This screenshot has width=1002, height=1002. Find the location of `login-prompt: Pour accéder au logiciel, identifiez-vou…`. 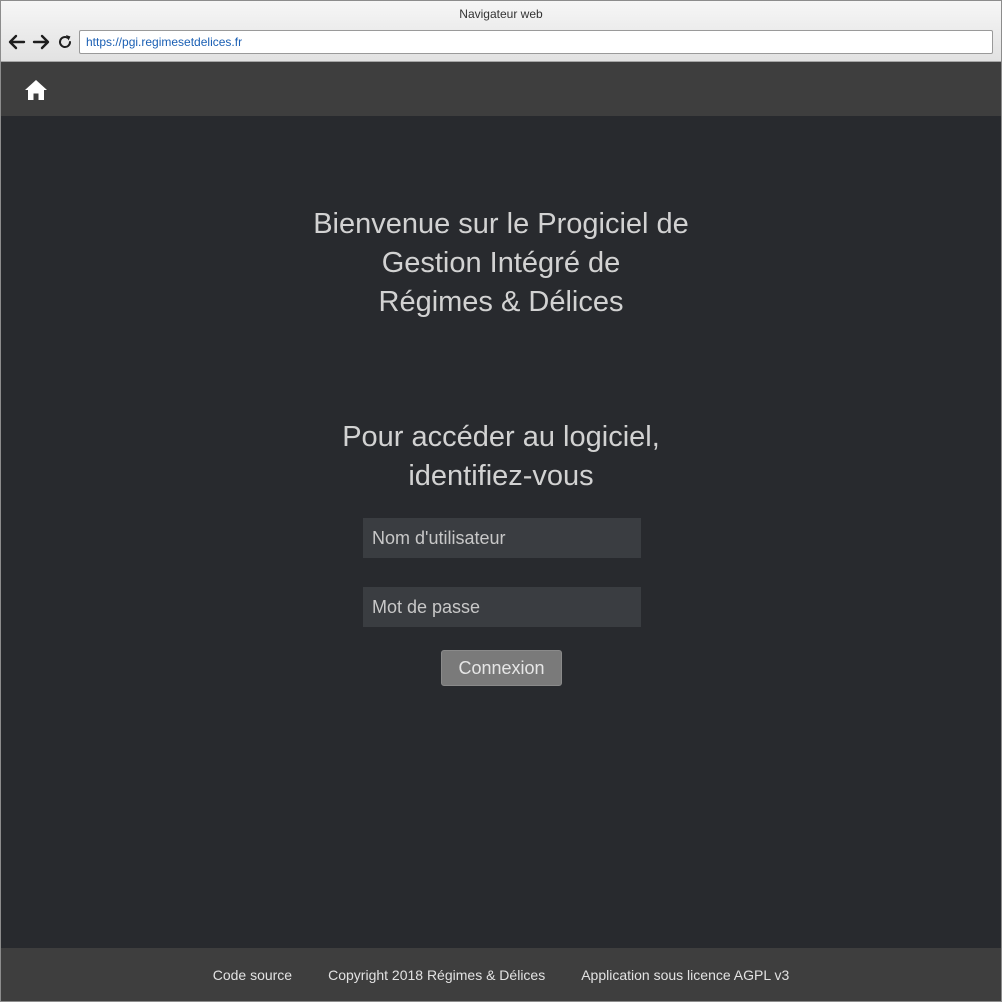

login-prompt: Pour accéder au logiciel, identifiez-vou… is located at coordinates (501, 457).